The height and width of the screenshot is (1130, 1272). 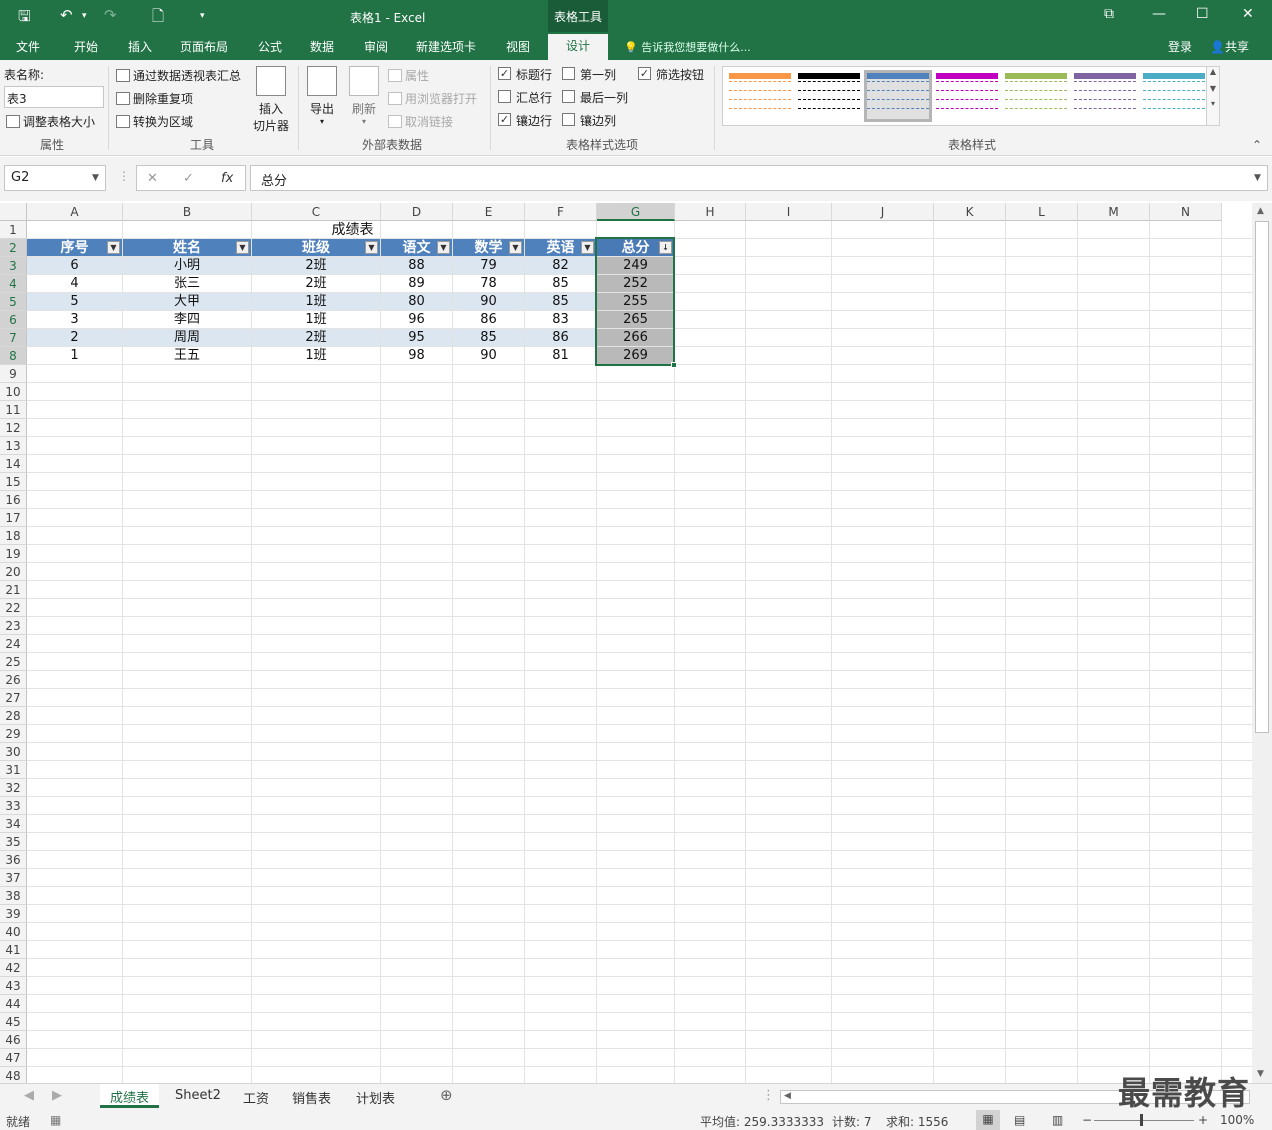 What do you see at coordinates (13, 698) in the screenshot?
I see `row-header-27: 27` at bounding box center [13, 698].